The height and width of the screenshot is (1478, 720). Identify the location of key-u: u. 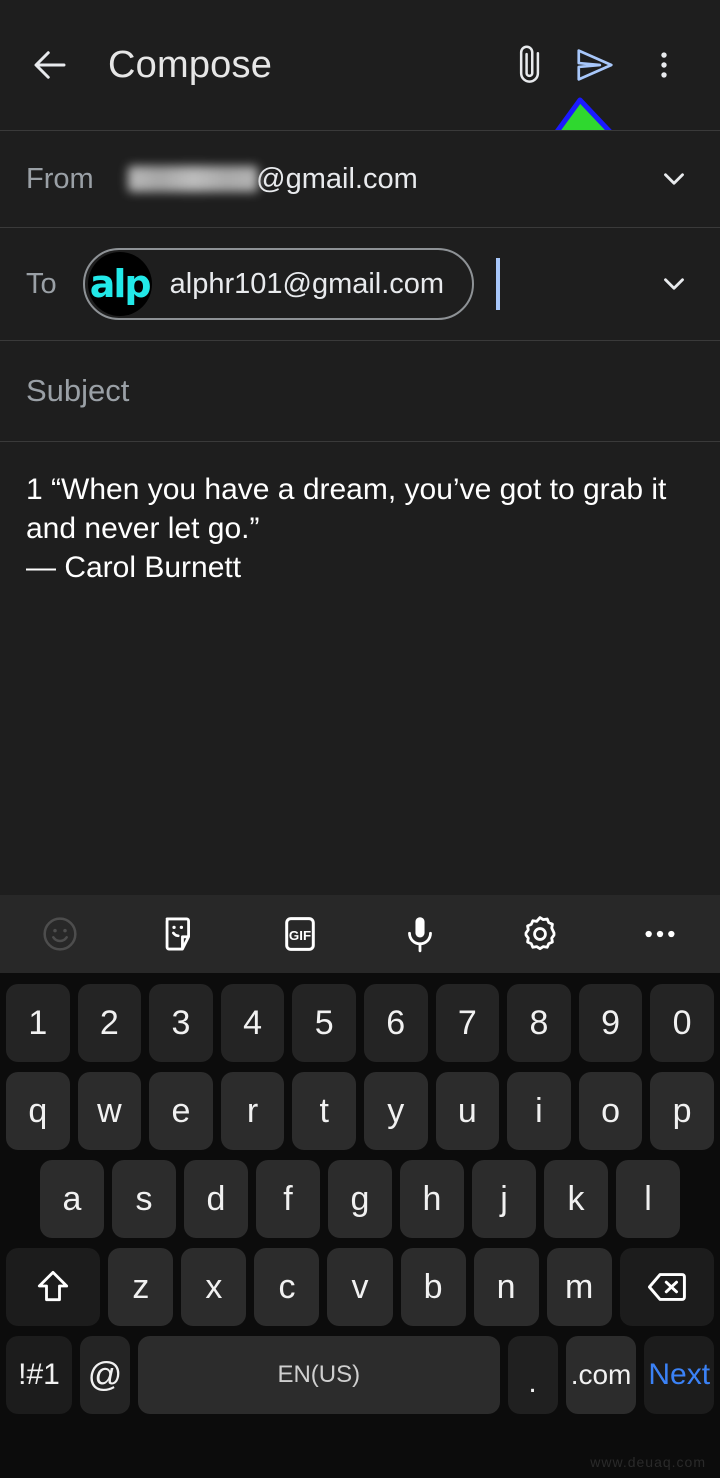
(467, 1111).